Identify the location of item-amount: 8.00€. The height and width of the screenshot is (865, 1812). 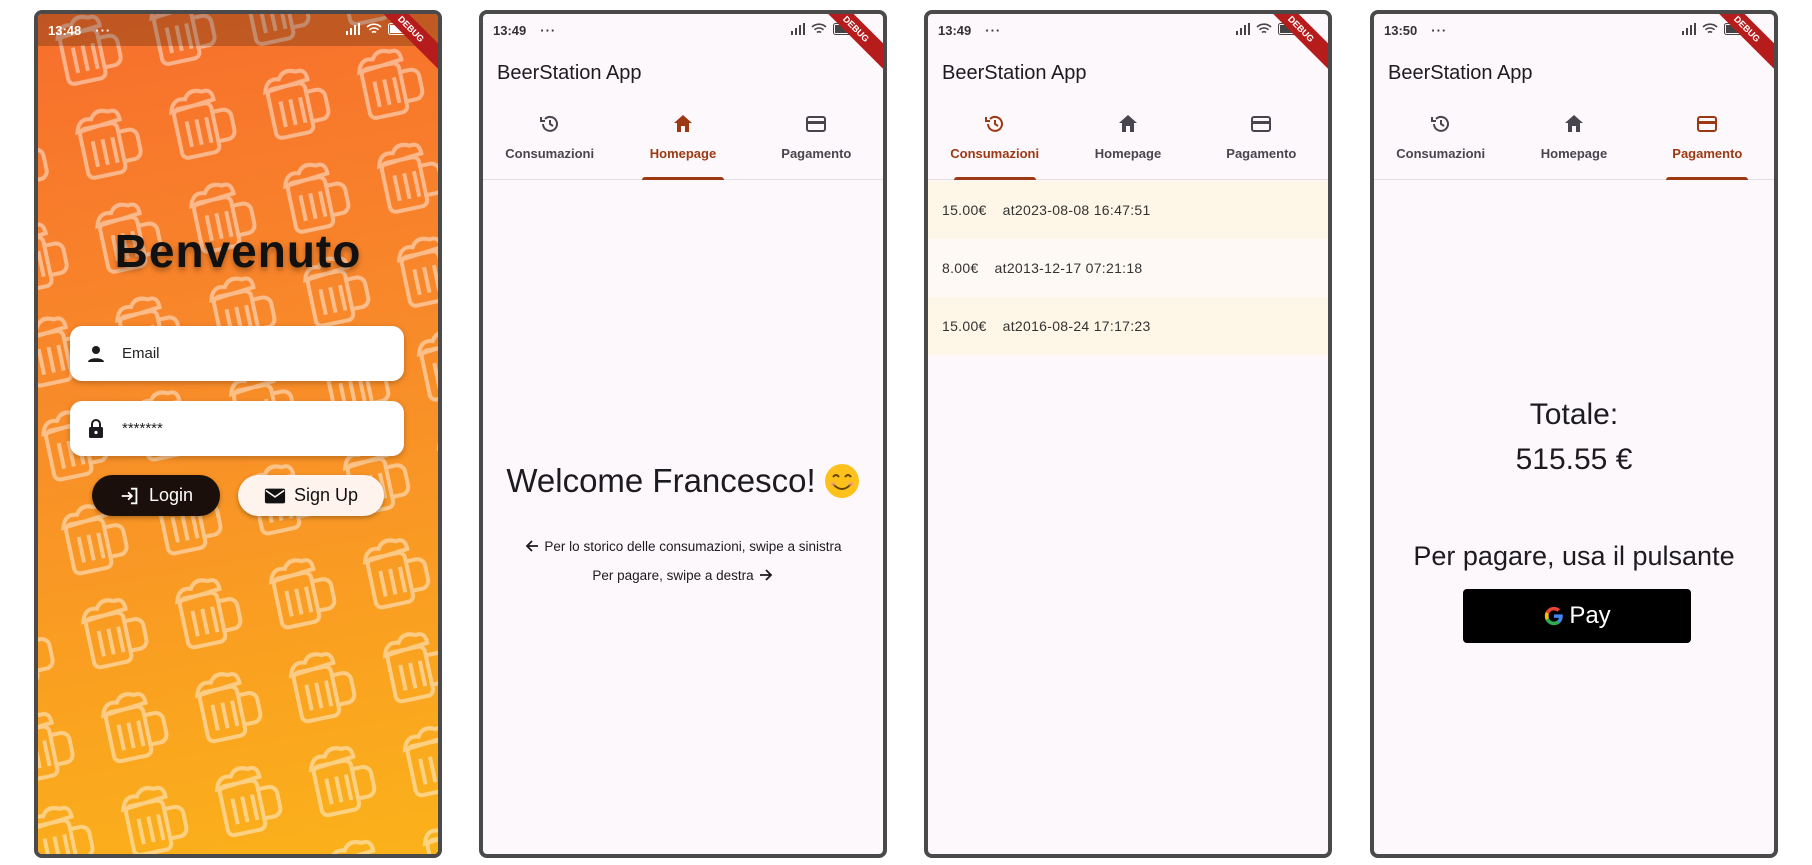
(960, 268).